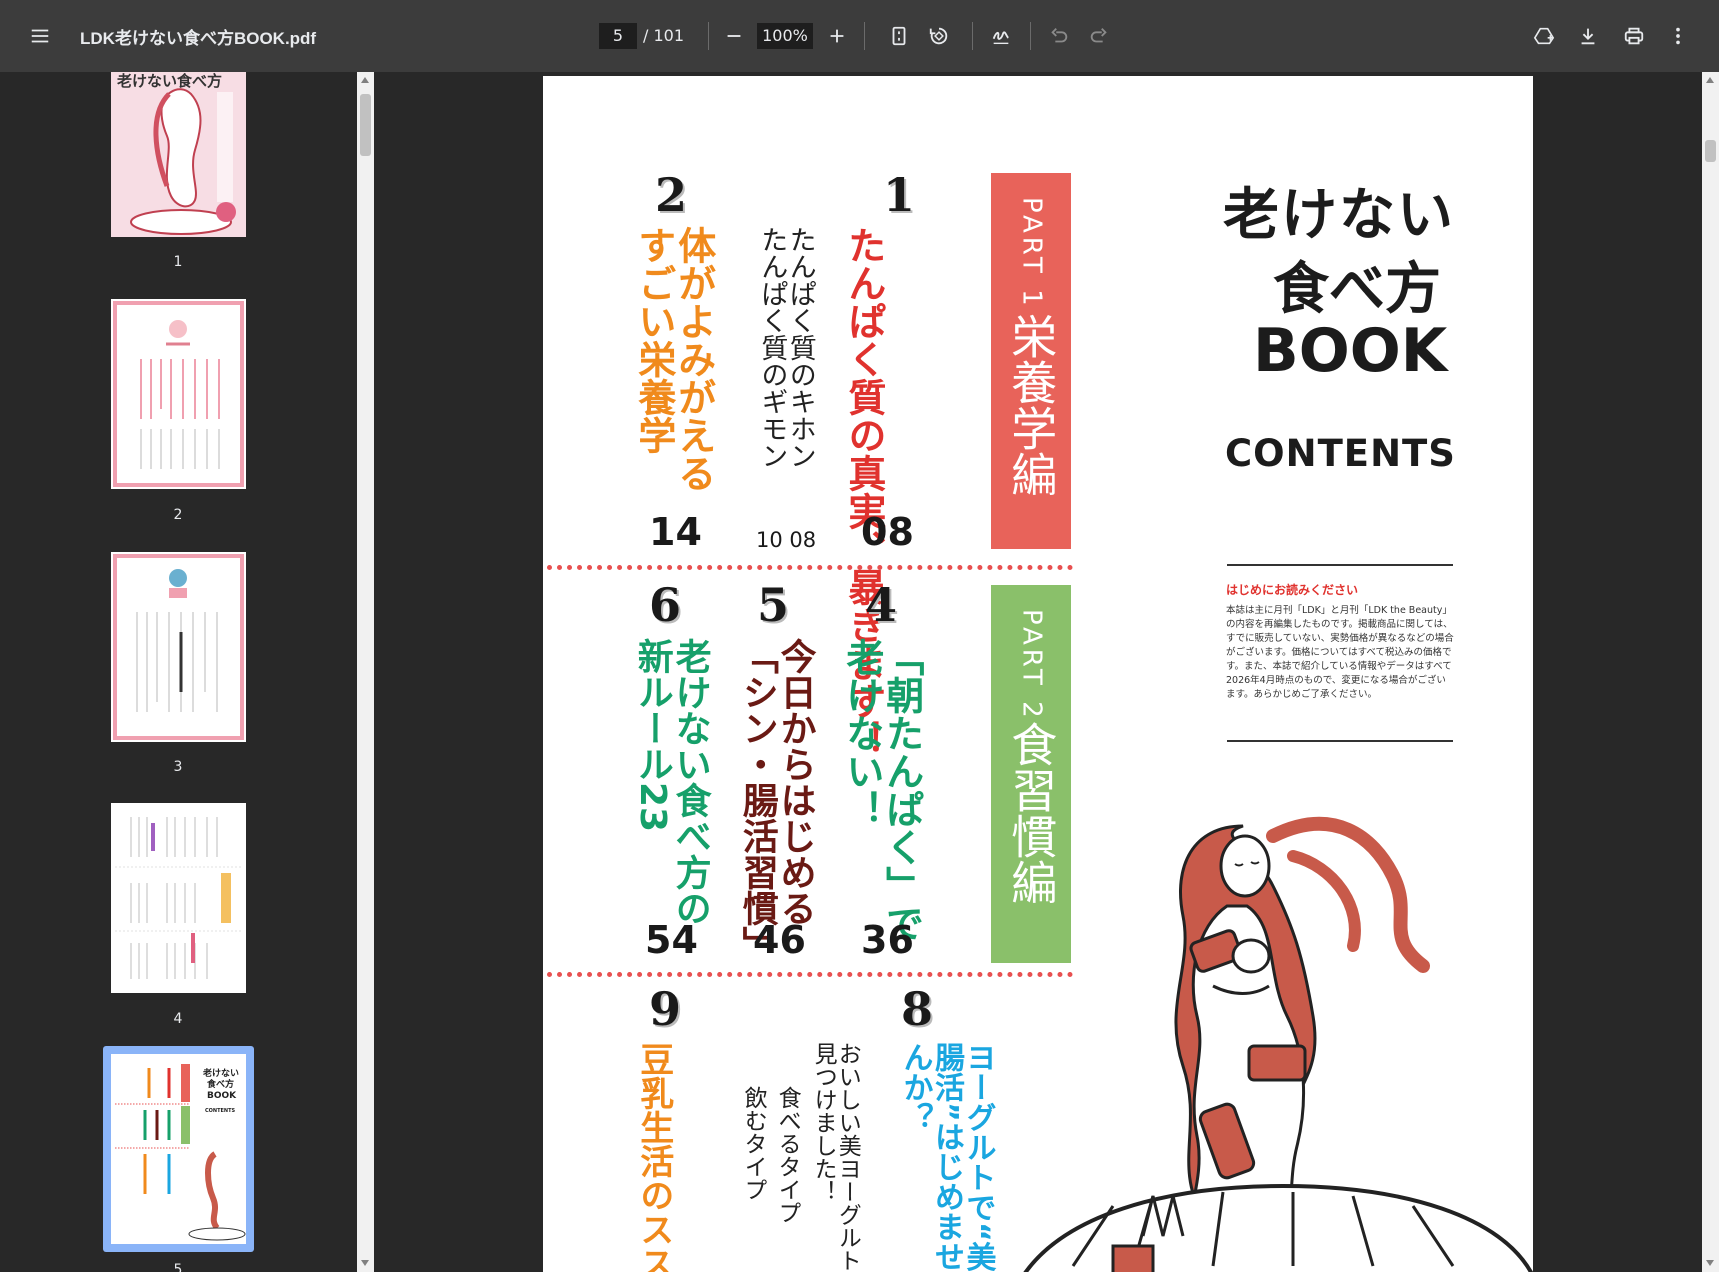  Describe the element at coordinates (673, 359) in the screenshot. I see `chapter-title-text: 体がよみがえるすごい栄養学` at that location.